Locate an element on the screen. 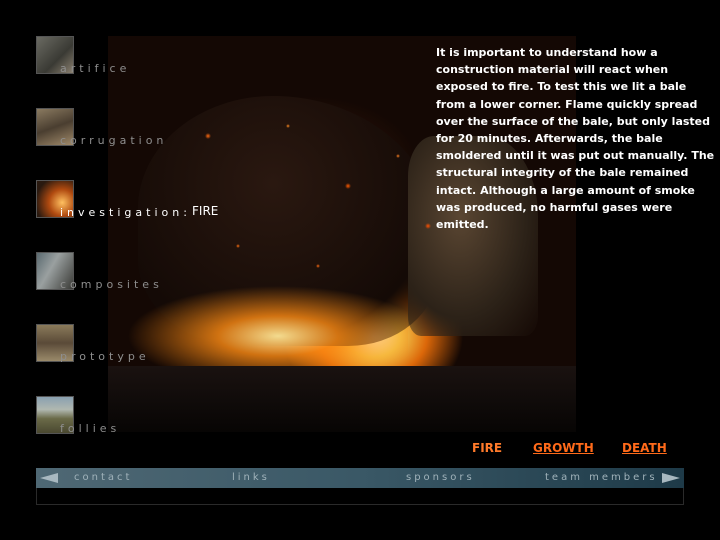  nav-item-corrugation: corrugation is located at coordinates (146, 128).